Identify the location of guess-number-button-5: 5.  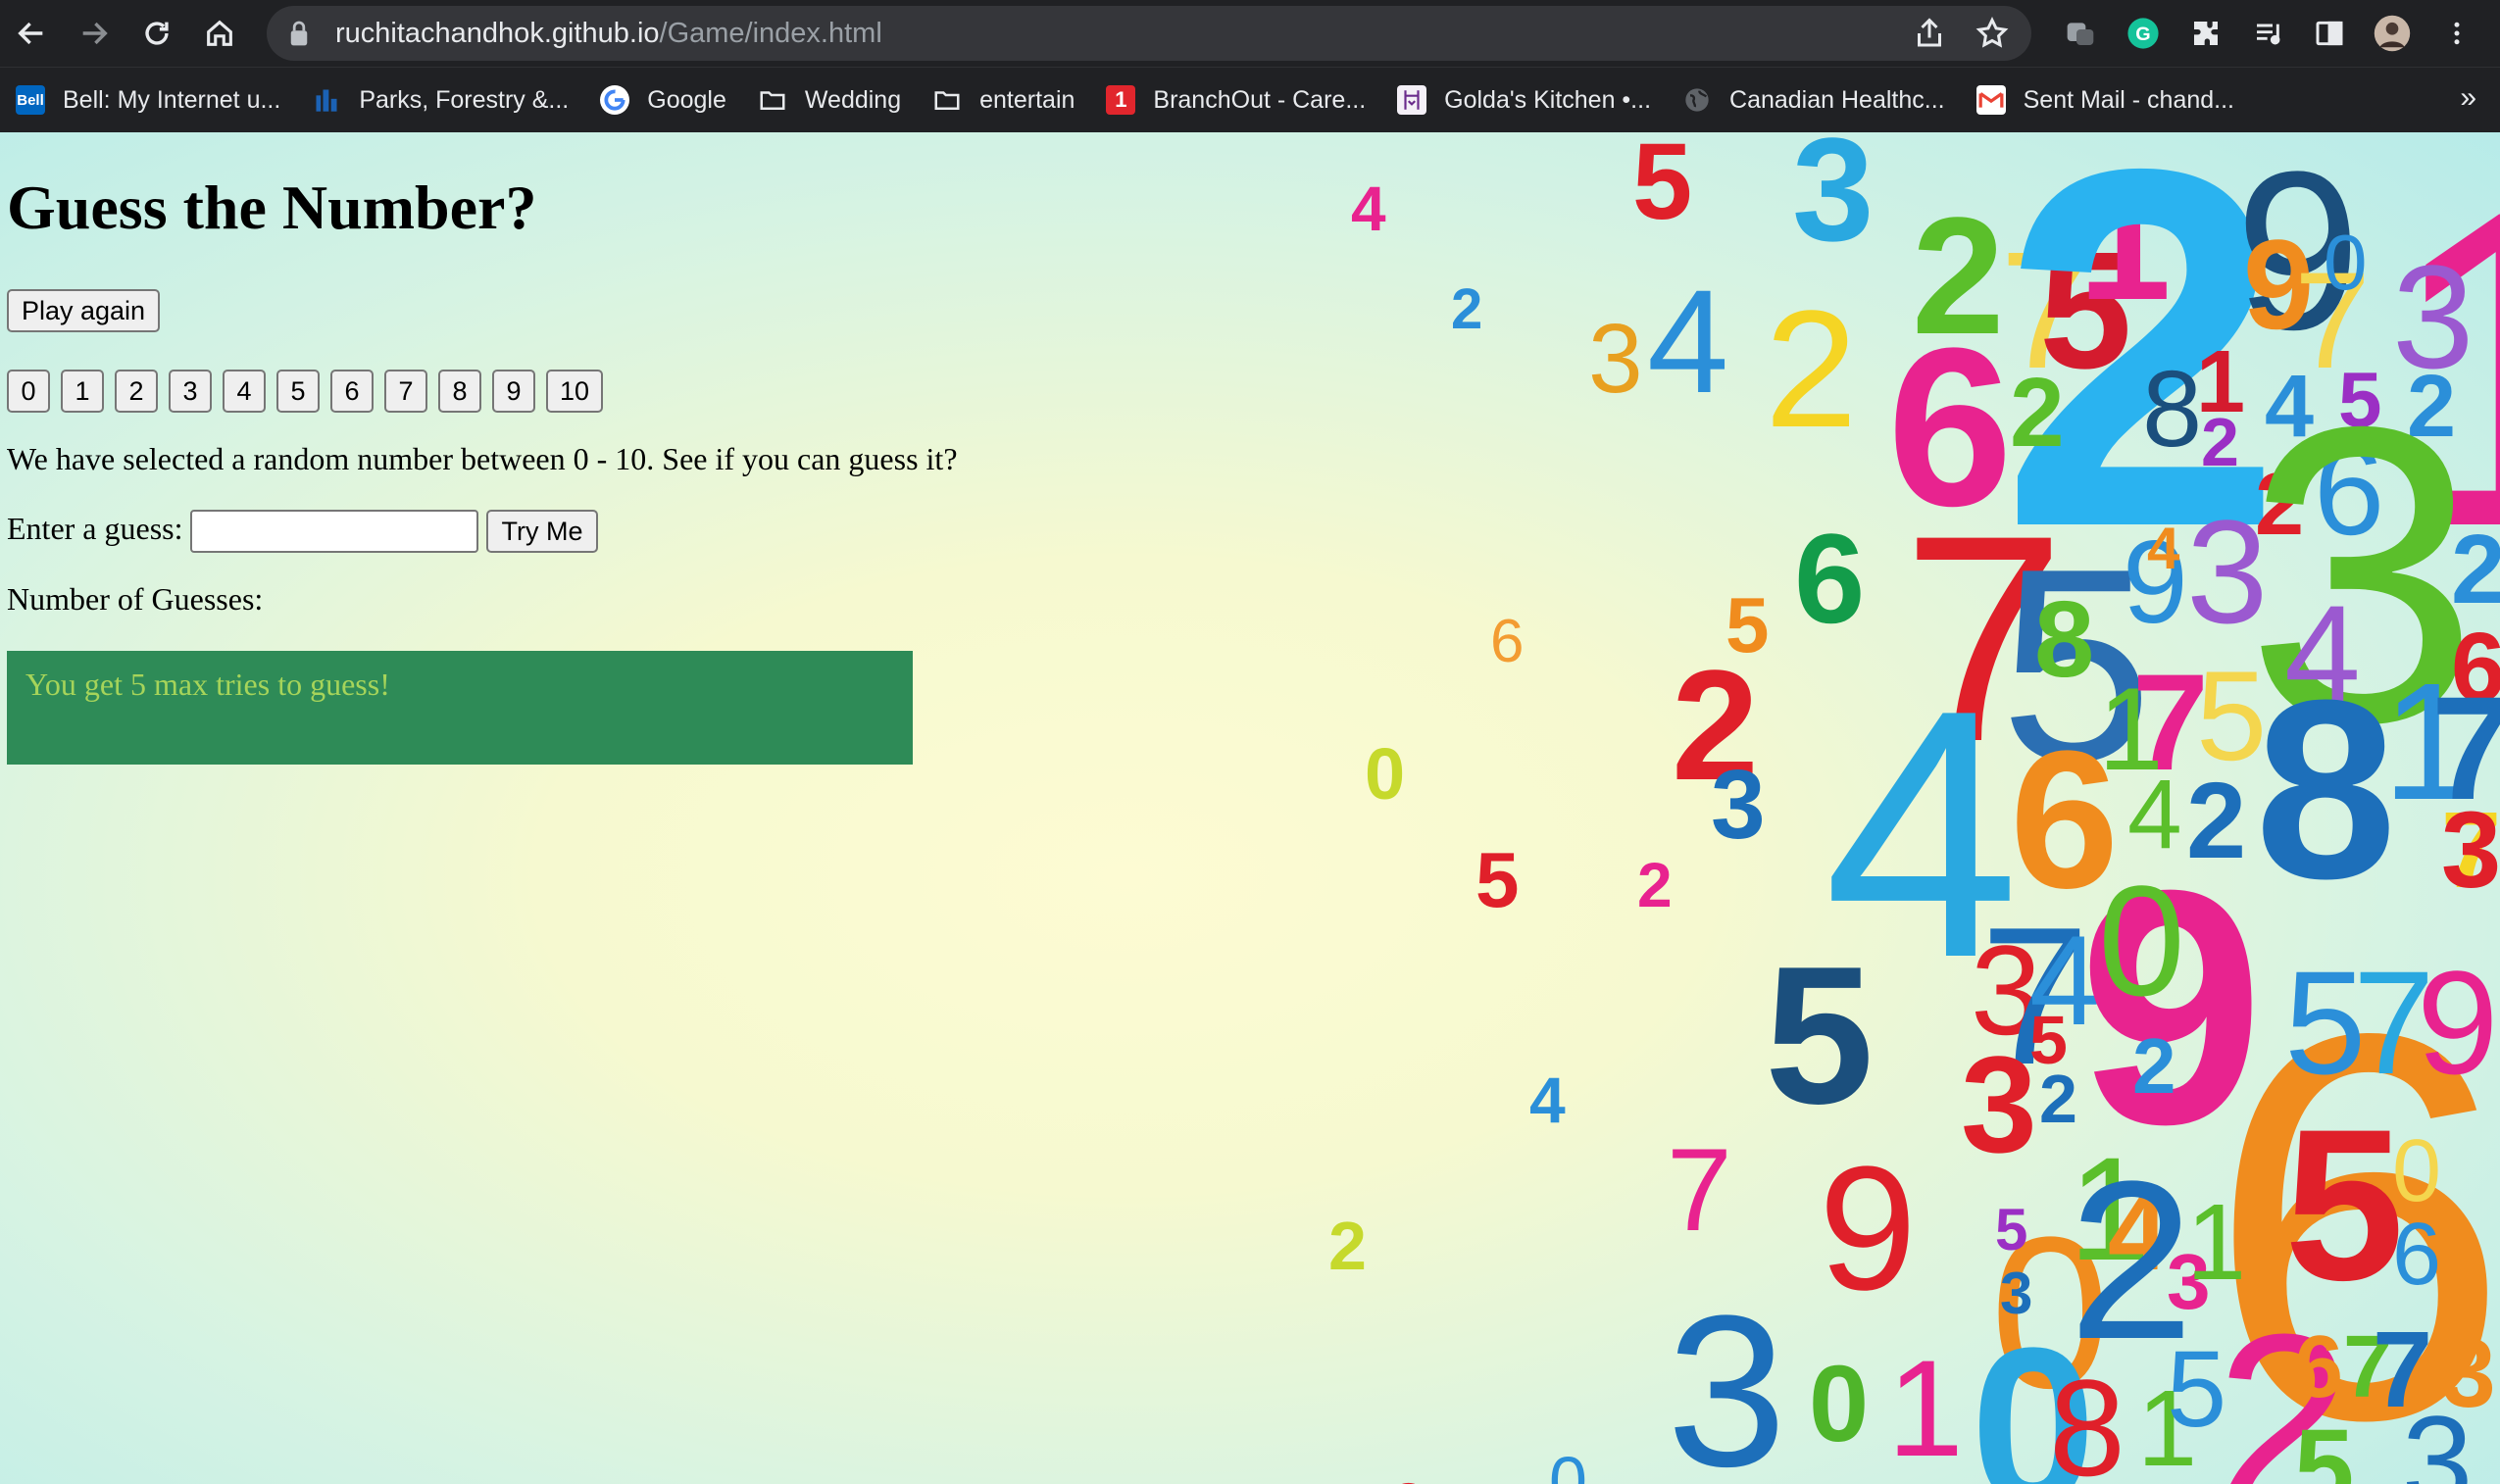
(298, 391).